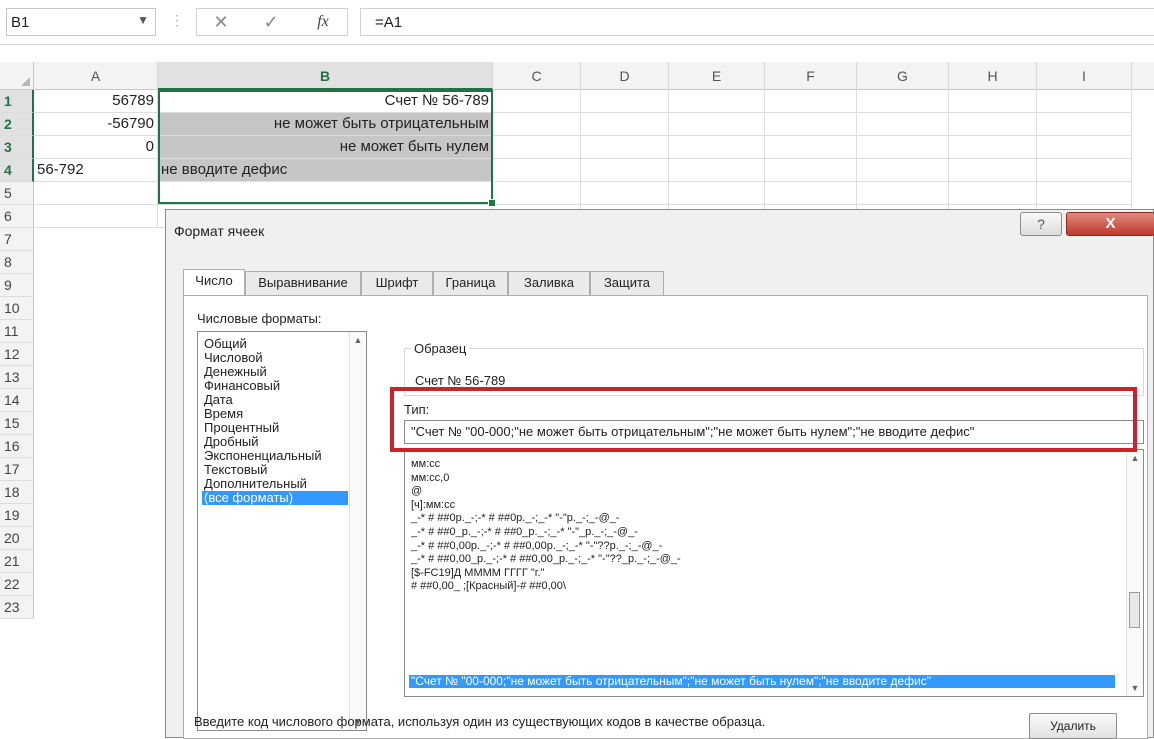 This screenshot has width=1154, height=739. What do you see at coordinates (993, 76) in the screenshot?
I see `column-header-h: H` at bounding box center [993, 76].